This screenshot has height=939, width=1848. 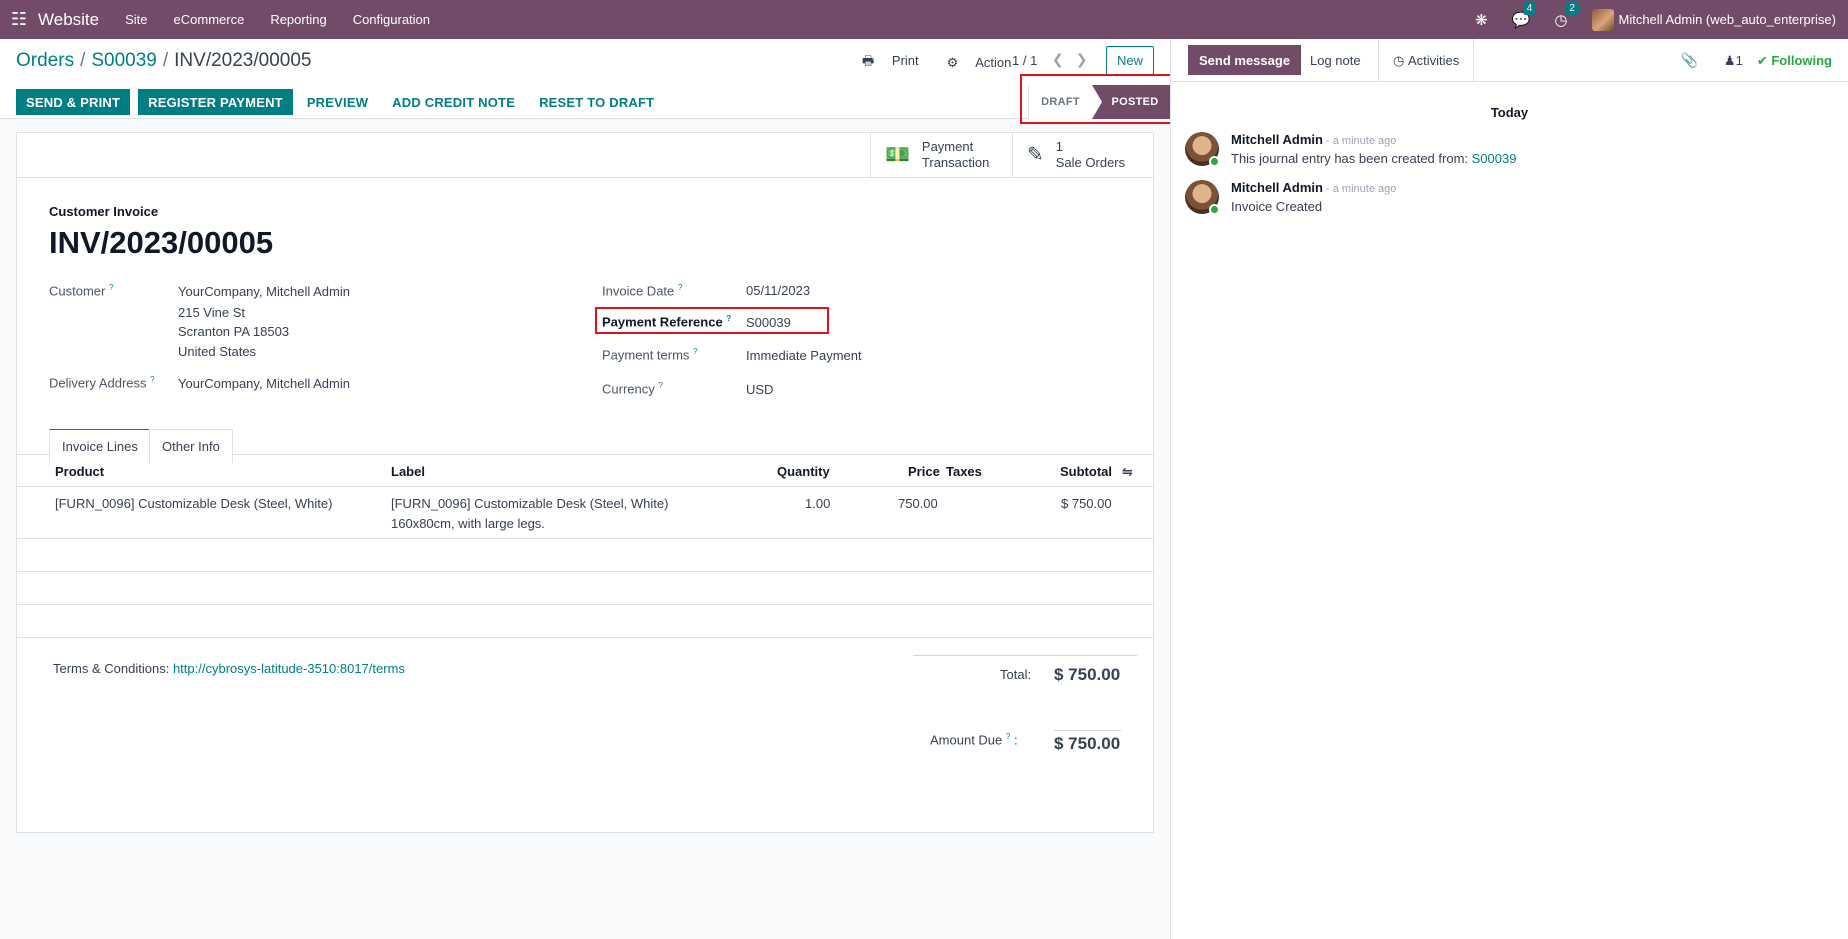 What do you see at coordinates (104, 211) in the screenshot?
I see `invoice-type-label: Customer Invoice` at bounding box center [104, 211].